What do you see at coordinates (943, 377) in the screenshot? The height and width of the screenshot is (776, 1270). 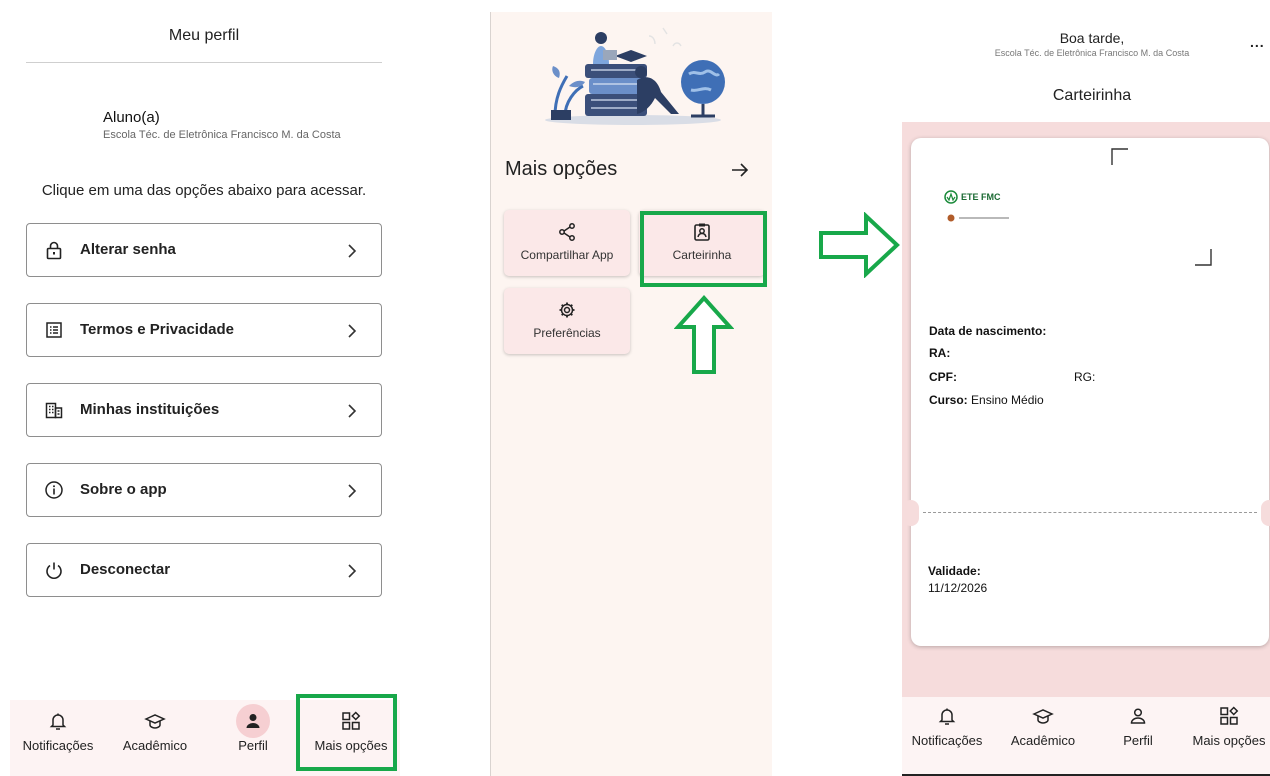 I see `cpf-field: CPF:` at bounding box center [943, 377].